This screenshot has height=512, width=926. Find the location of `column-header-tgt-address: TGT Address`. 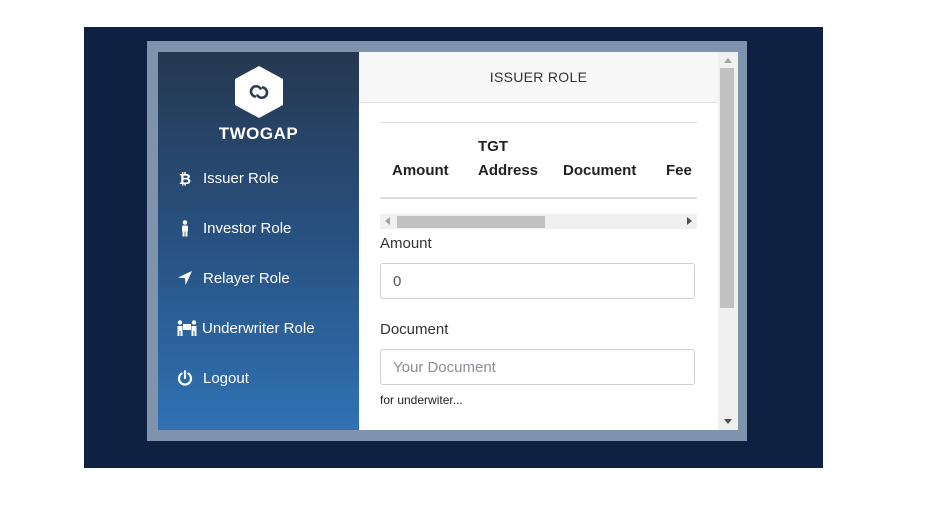

column-header-tgt-address: TGT Address is located at coordinates (508, 158).